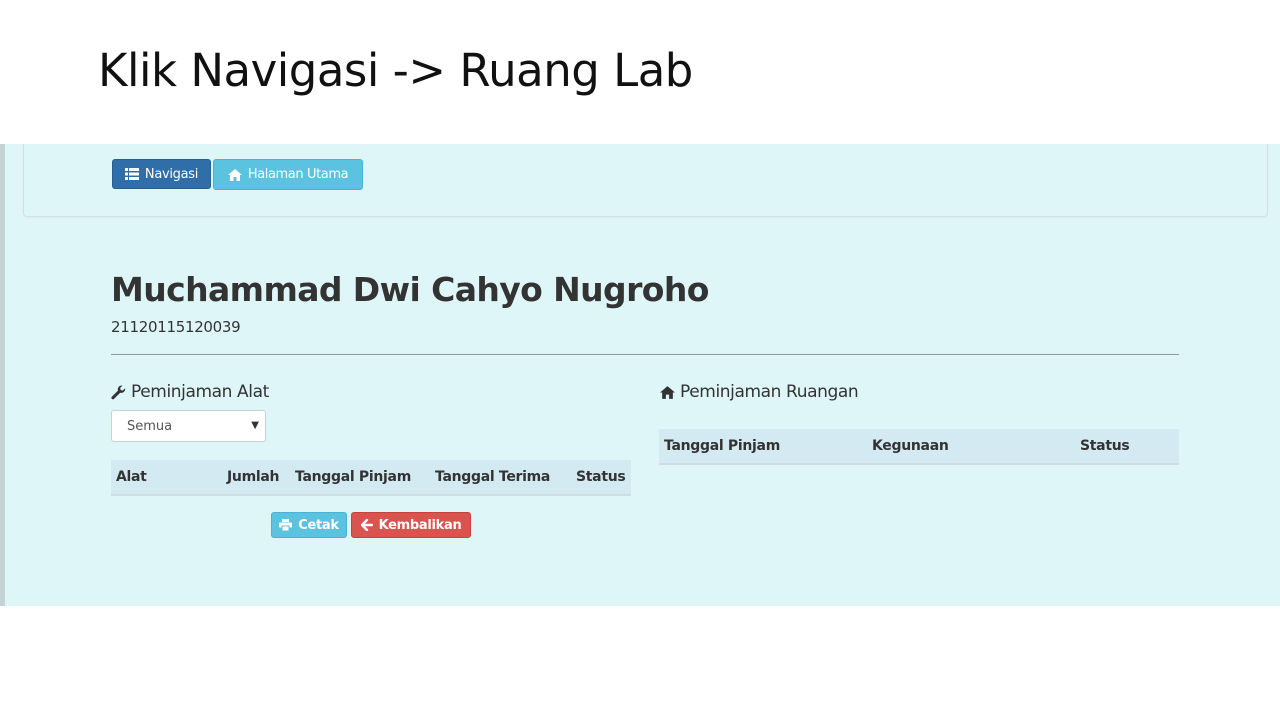  Describe the element at coordinates (645, 180) in the screenshot. I see `navbar: Navigasi Halaman Utama` at that location.